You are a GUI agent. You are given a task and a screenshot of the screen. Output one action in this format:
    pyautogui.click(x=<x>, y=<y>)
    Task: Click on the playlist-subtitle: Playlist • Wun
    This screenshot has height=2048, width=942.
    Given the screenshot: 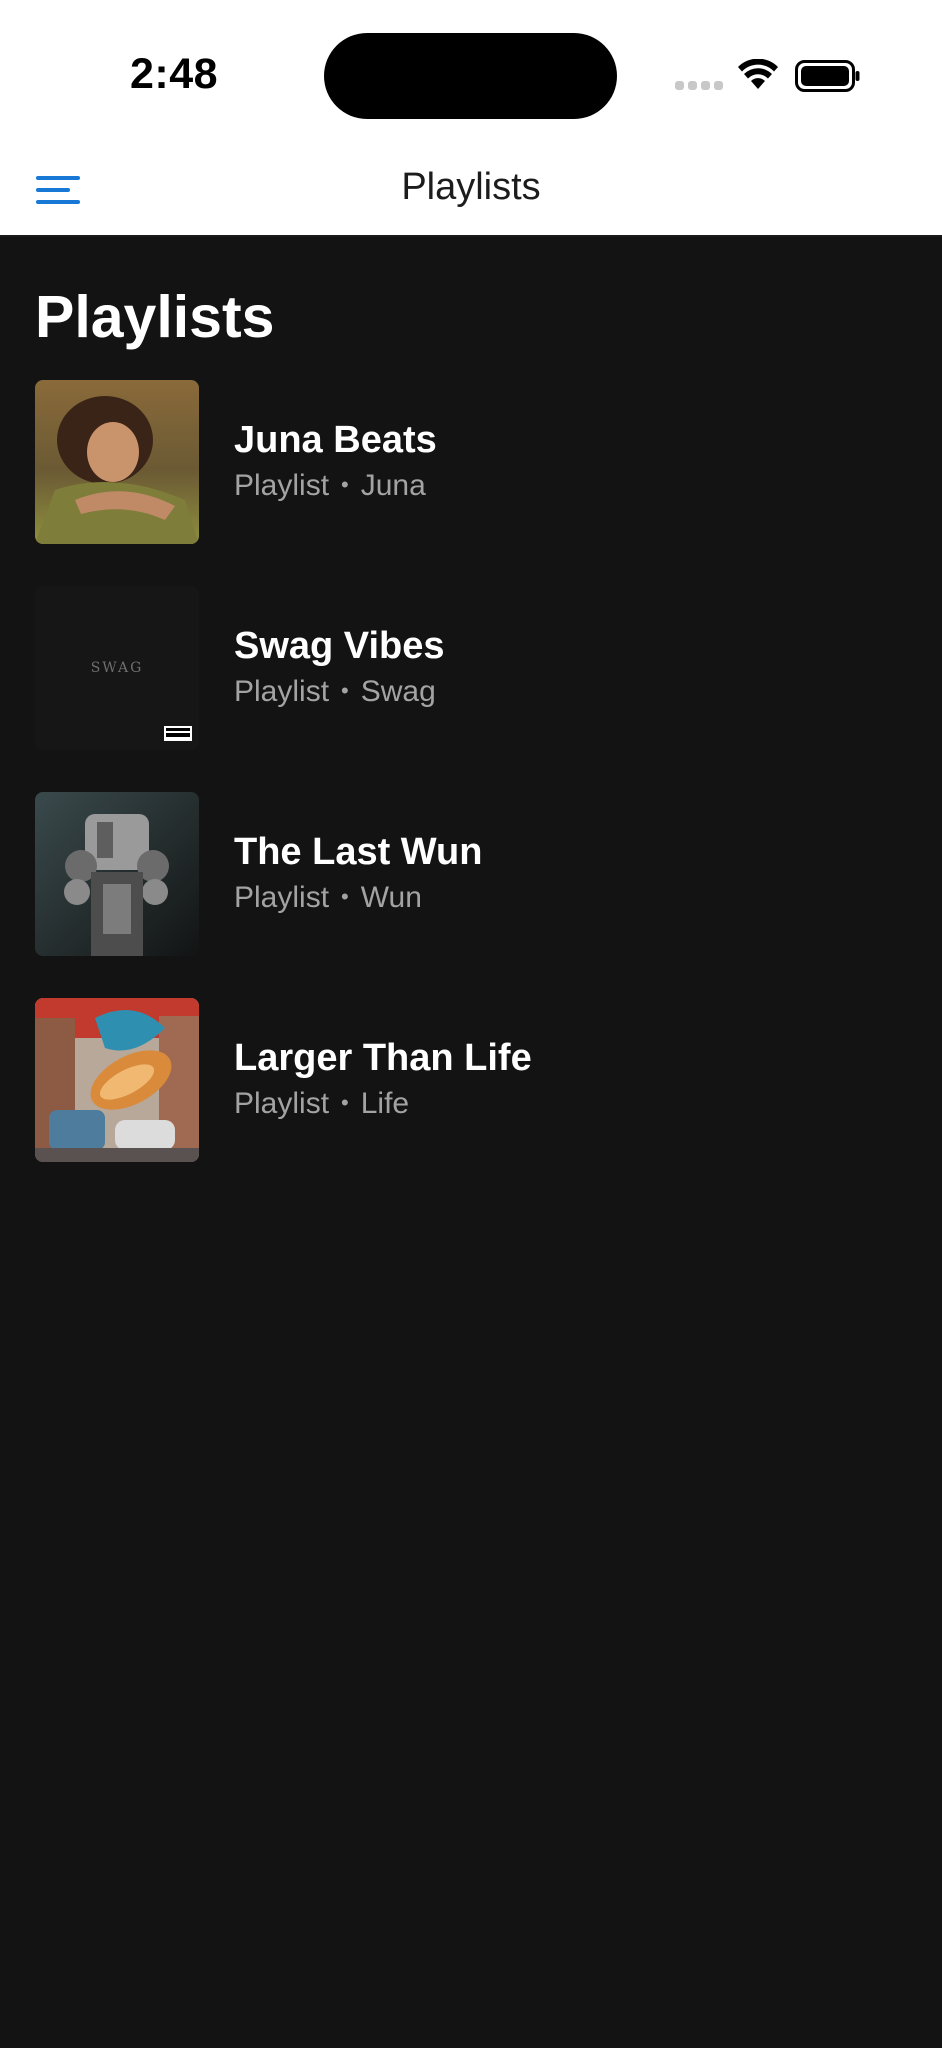 What is the action you would take?
    pyautogui.click(x=328, y=898)
    